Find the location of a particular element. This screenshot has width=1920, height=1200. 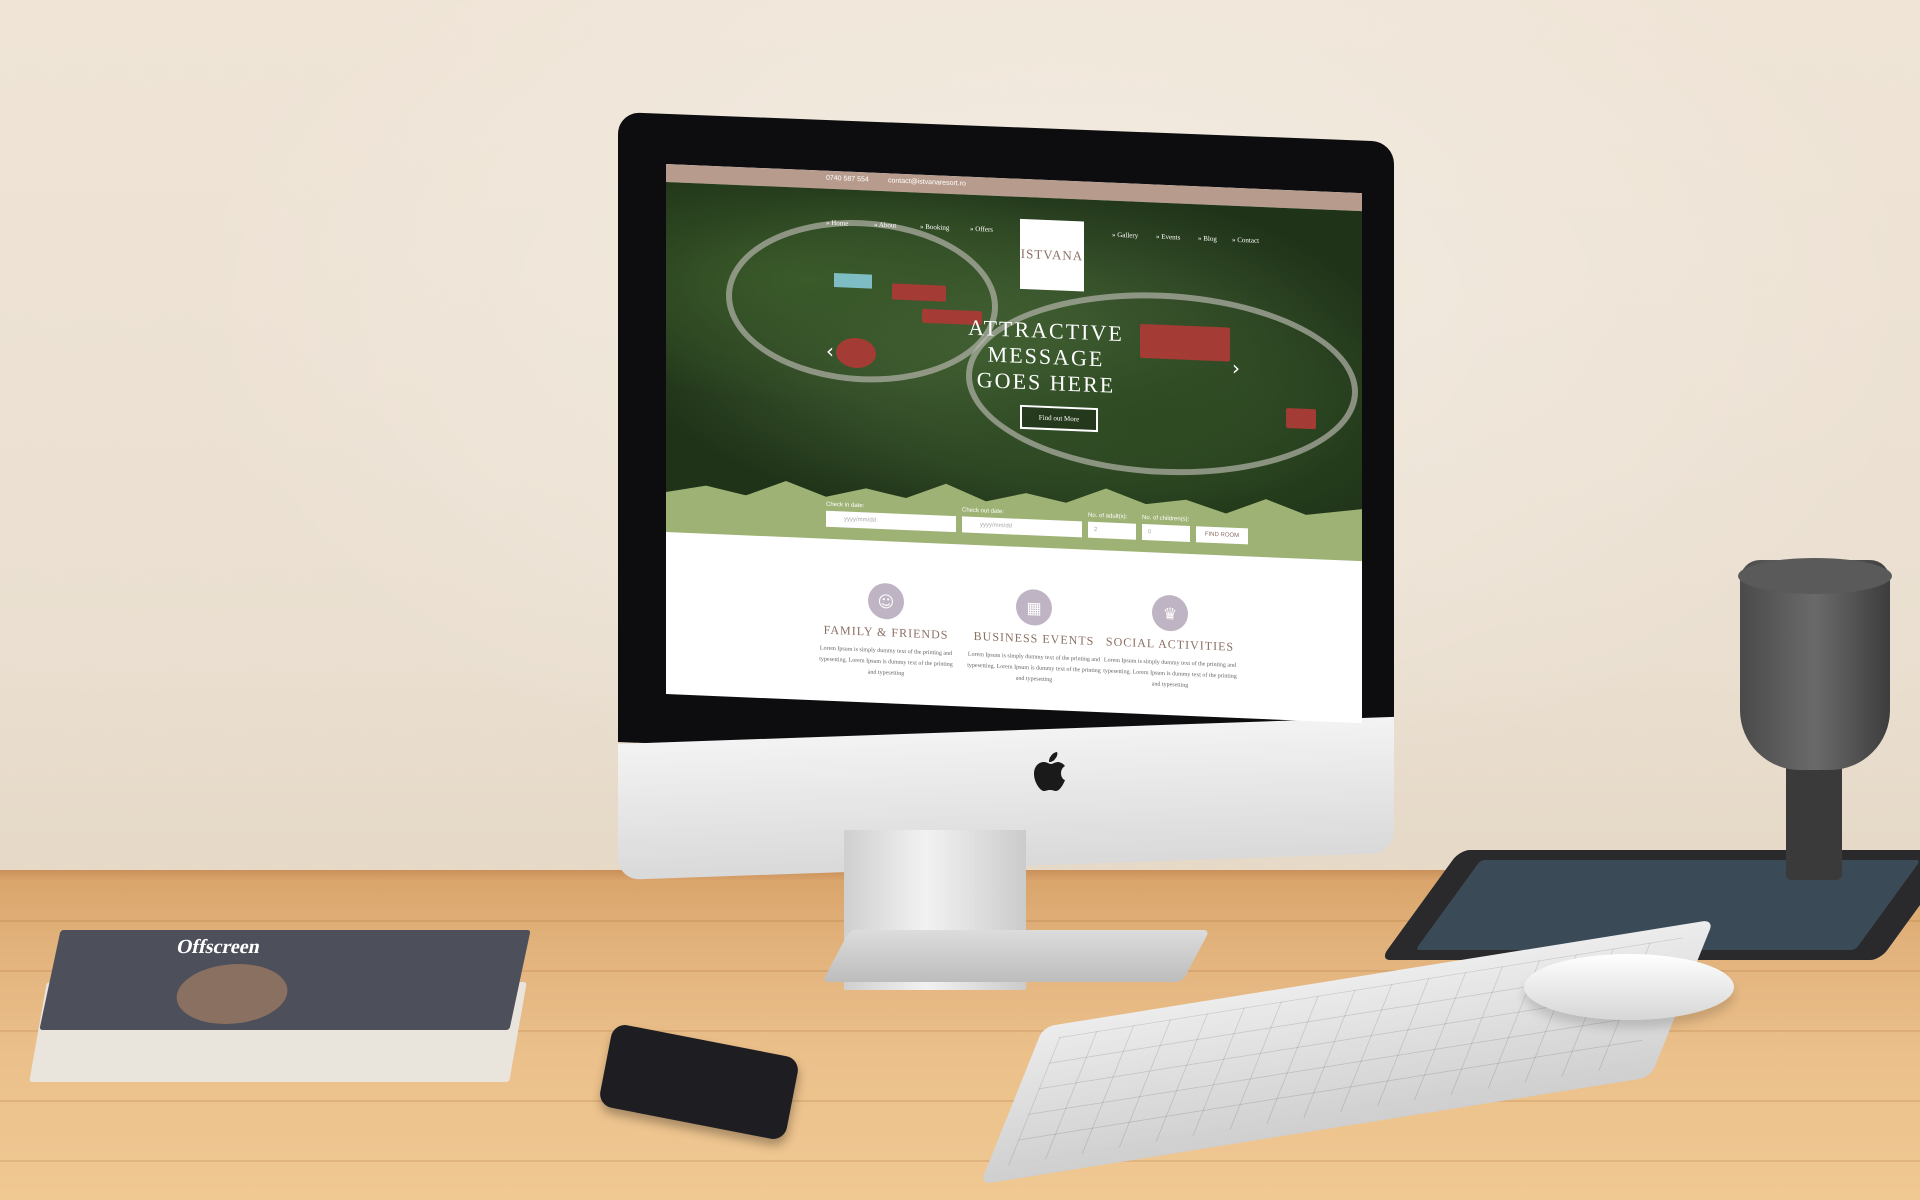

calendar-icon: ▦ is located at coordinates (1034, 607).